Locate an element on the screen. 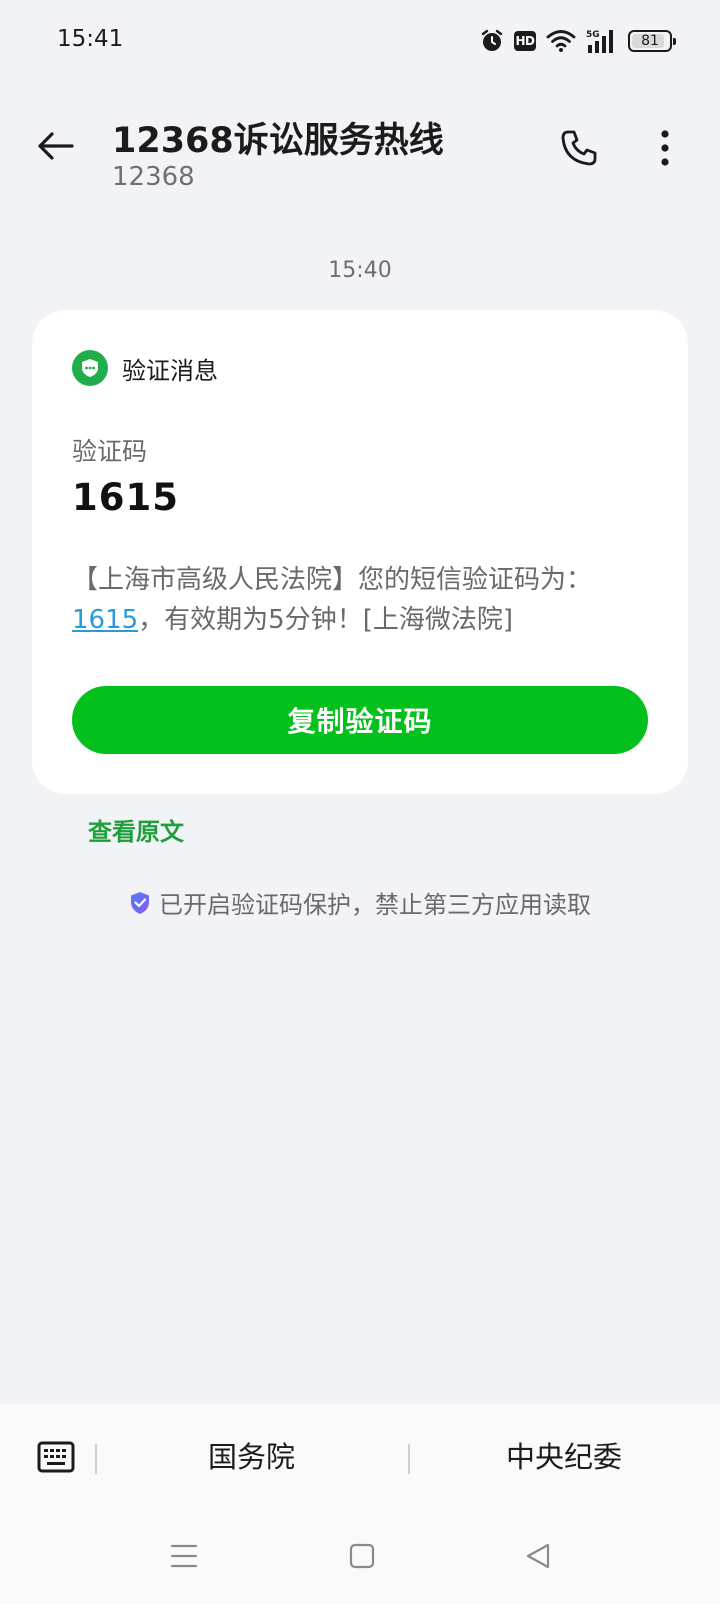 The height and width of the screenshot is (1604, 720). status-time: 15:41 is located at coordinates (90, 39).